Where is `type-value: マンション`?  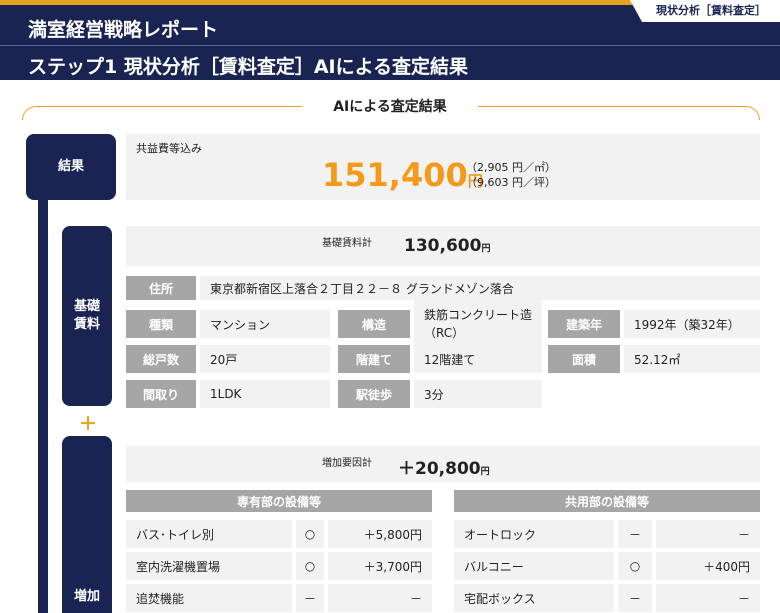 type-value: マンション is located at coordinates (265, 324).